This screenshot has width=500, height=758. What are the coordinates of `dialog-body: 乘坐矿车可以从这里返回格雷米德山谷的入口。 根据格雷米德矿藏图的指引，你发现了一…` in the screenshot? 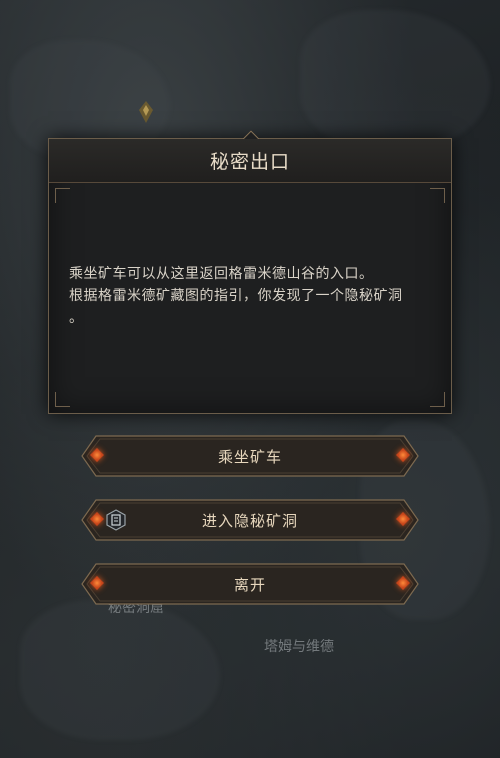 It's located at (254, 296).